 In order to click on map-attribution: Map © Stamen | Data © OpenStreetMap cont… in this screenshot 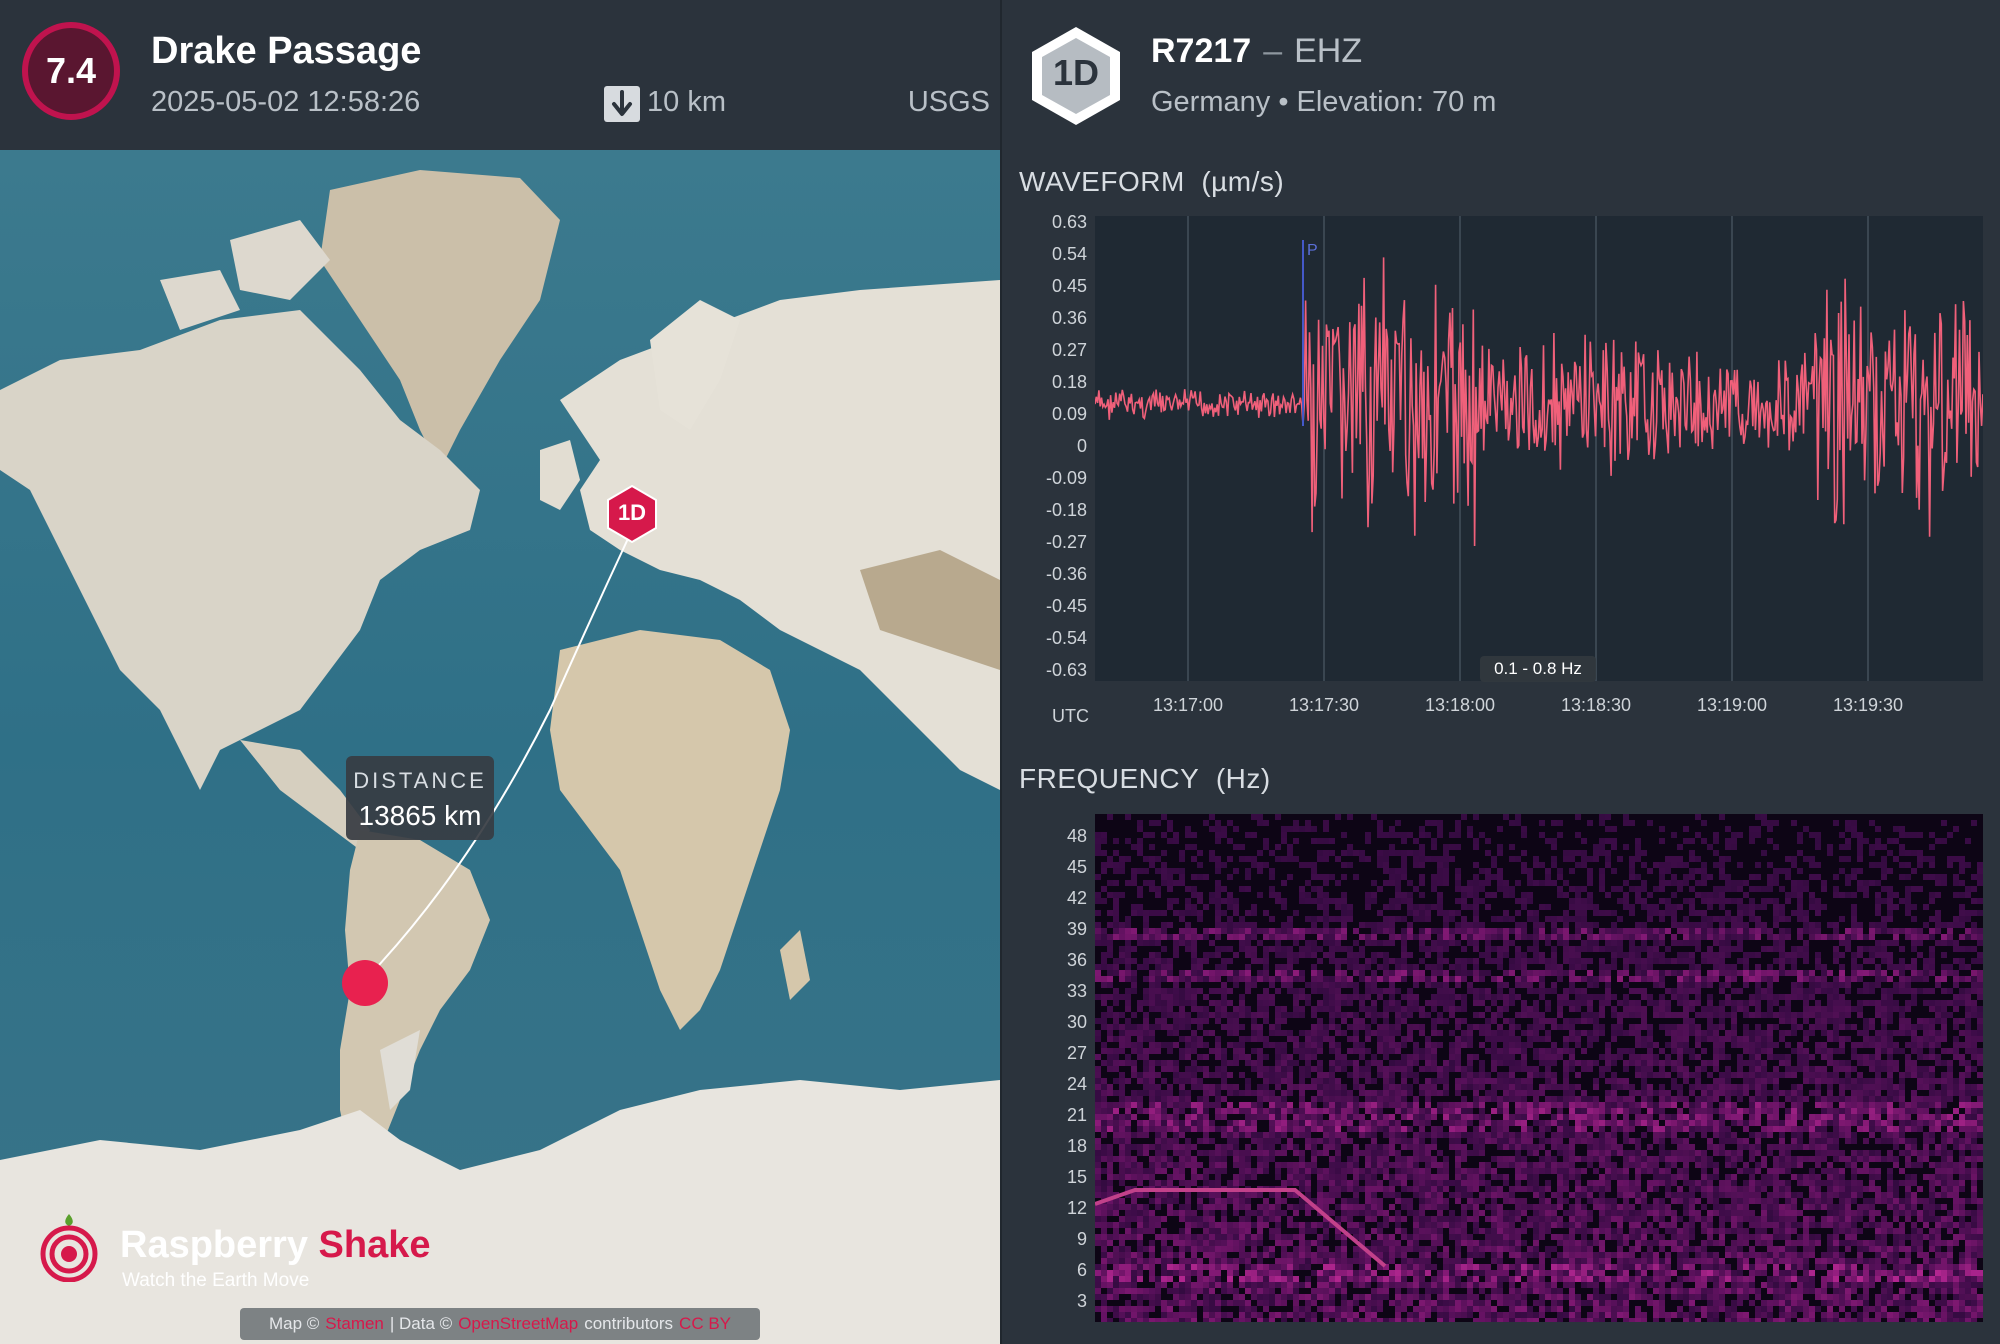, I will do `click(500, 1324)`.